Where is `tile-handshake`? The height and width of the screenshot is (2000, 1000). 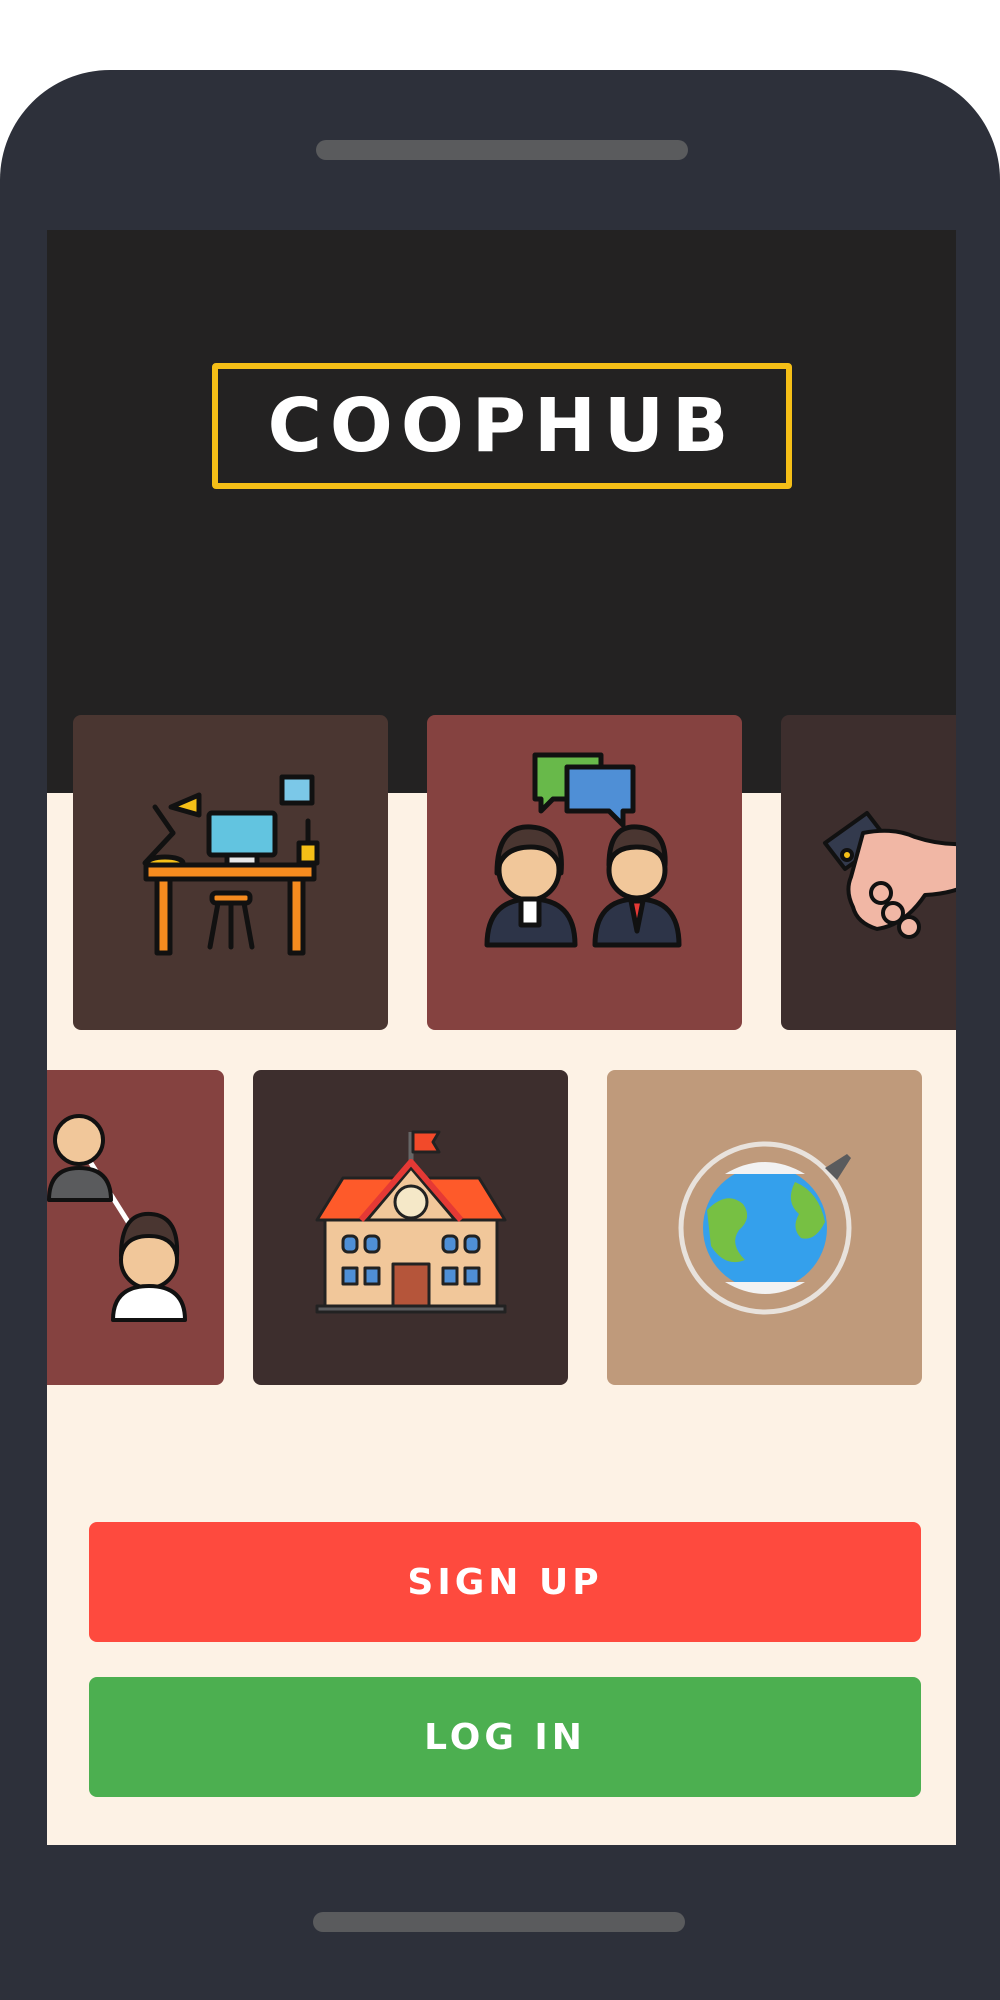 tile-handshake is located at coordinates (868, 872).